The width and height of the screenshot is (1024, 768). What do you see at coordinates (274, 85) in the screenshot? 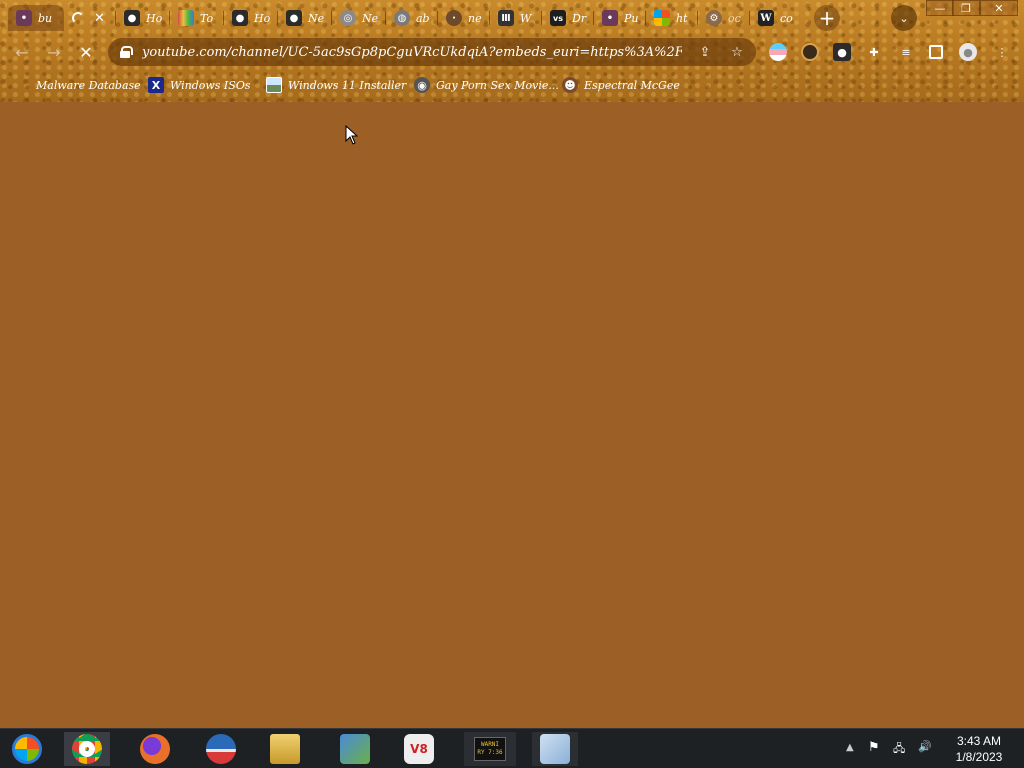
I see `image-icon` at bounding box center [274, 85].